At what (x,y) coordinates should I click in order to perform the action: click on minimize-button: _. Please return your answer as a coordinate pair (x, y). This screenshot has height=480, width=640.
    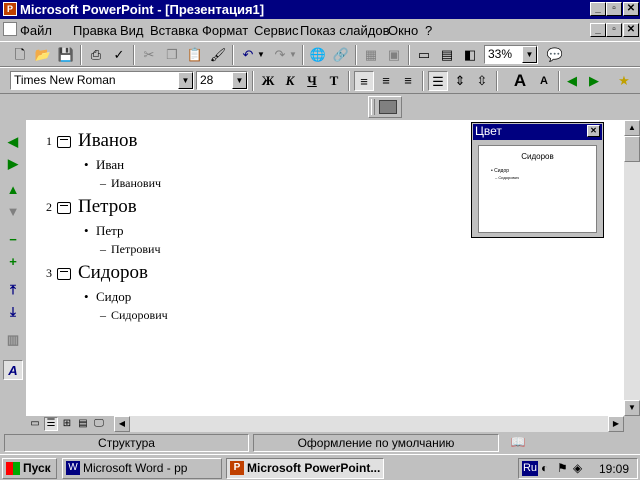
    Looking at the image, I should click on (598, 9).